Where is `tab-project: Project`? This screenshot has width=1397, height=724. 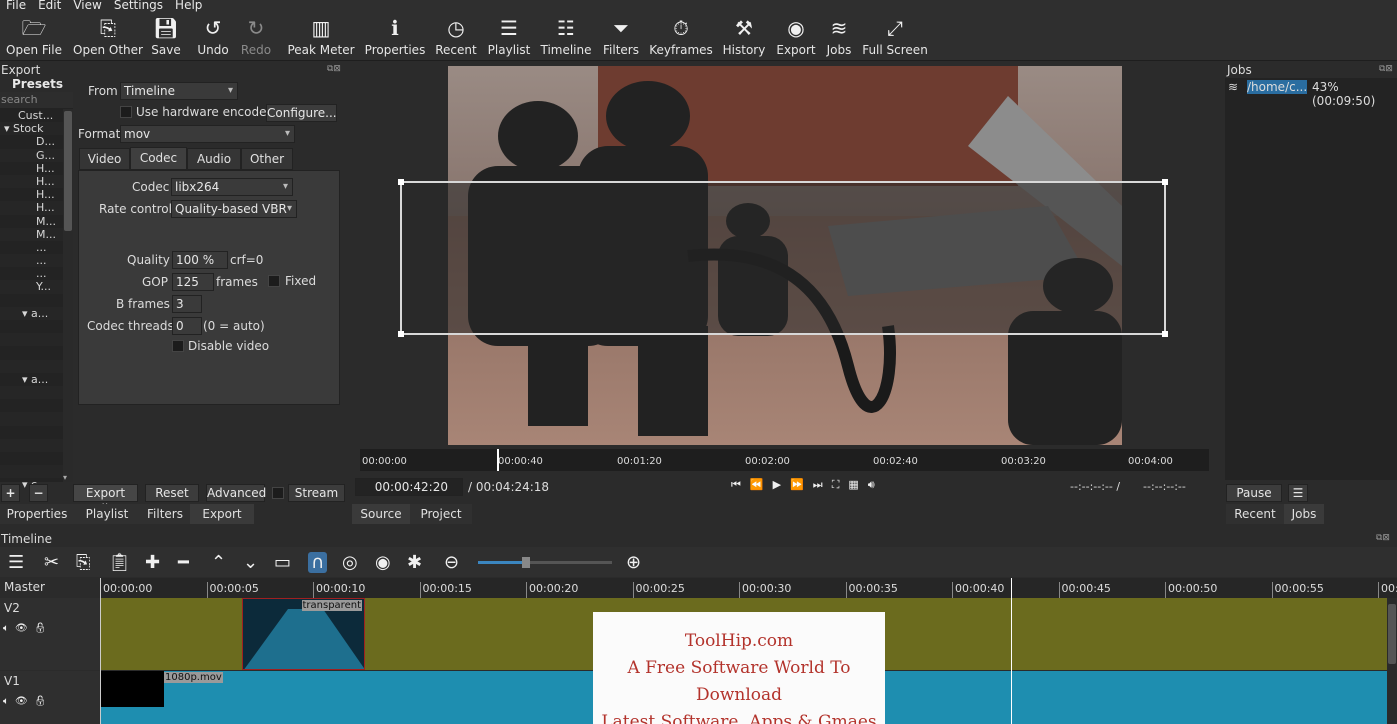 tab-project: Project is located at coordinates (441, 514).